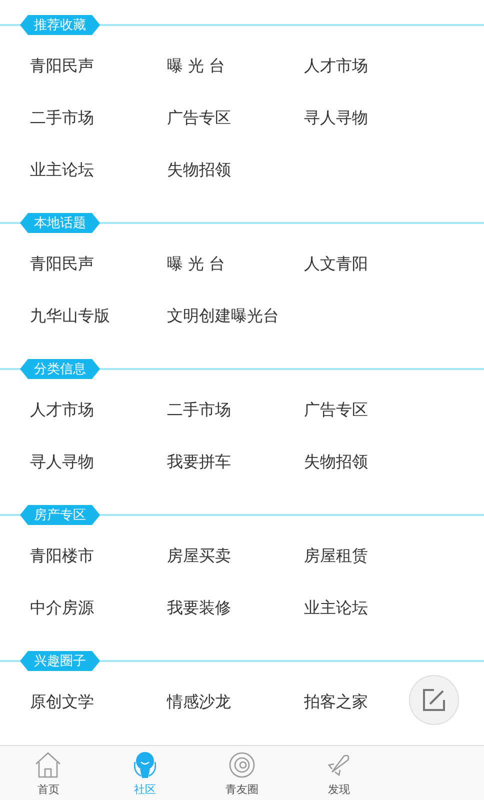  What do you see at coordinates (62, 702) in the screenshot?
I see `category-link: 原创文学` at bounding box center [62, 702].